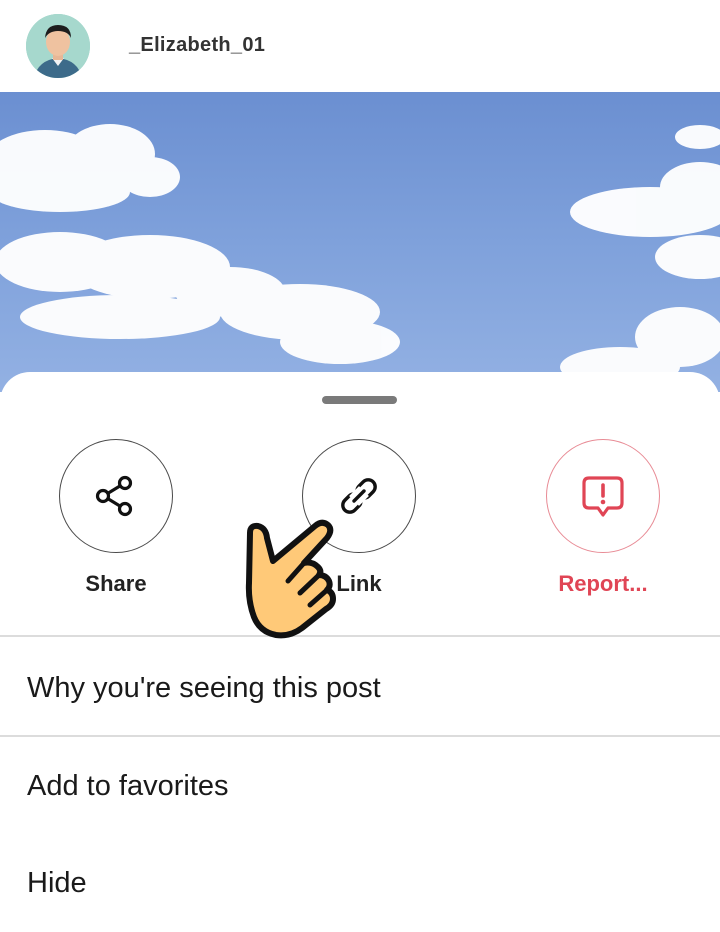  I want to click on report-button, so click(603, 496).